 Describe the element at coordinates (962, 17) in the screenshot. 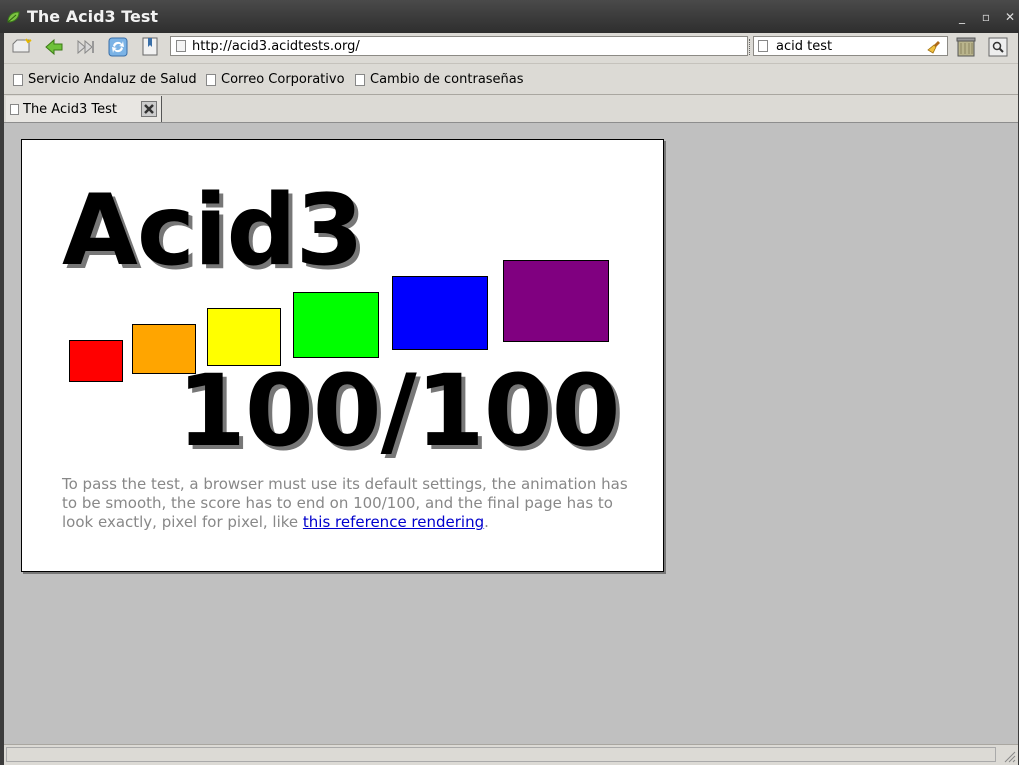

I see `minimize-button: _` at that location.